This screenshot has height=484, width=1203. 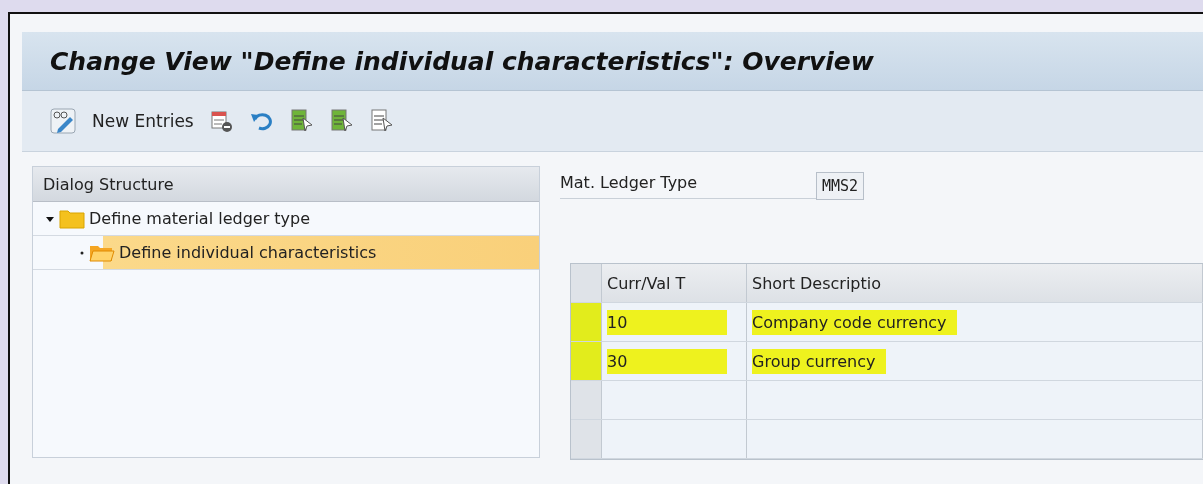 What do you see at coordinates (975, 283) in the screenshot?
I see `column-header: Short Descriptio` at bounding box center [975, 283].